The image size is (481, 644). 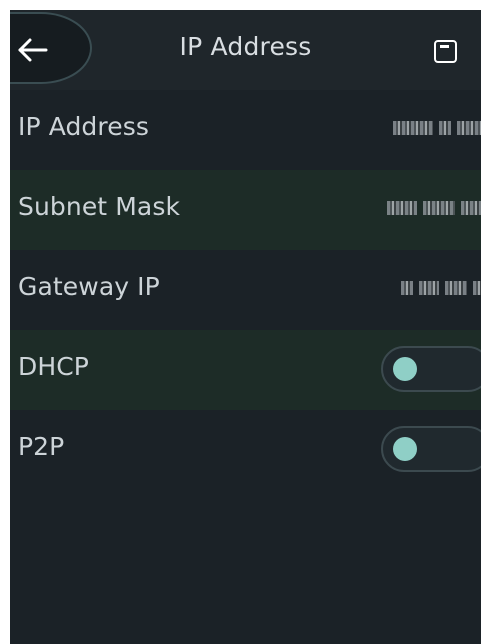 What do you see at coordinates (434, 208) in the screenshot?
I see `subnet-mask-value` at bounding box center [434, 208].